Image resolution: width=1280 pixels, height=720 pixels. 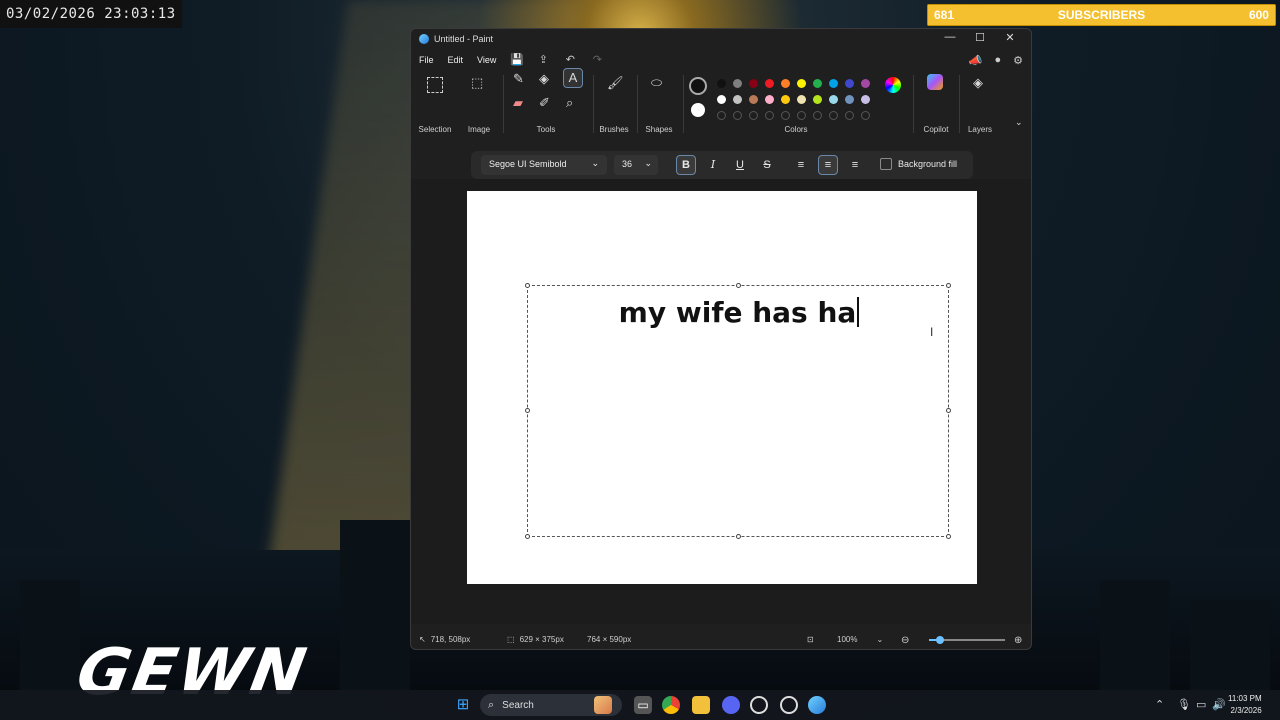 I want to click on title-bar: Untitled - Paint — ☐ ✕, so click(x=721, y=39).